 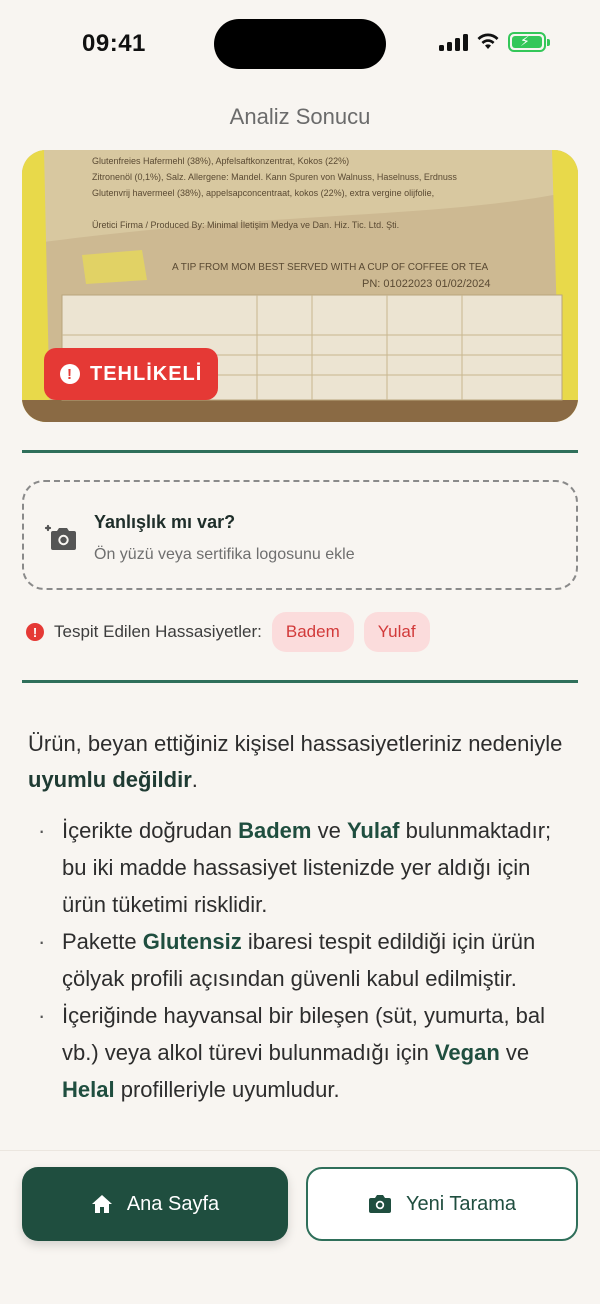 I want to click on home-button: Ana Sayfa, so click(x=155, y=1204).